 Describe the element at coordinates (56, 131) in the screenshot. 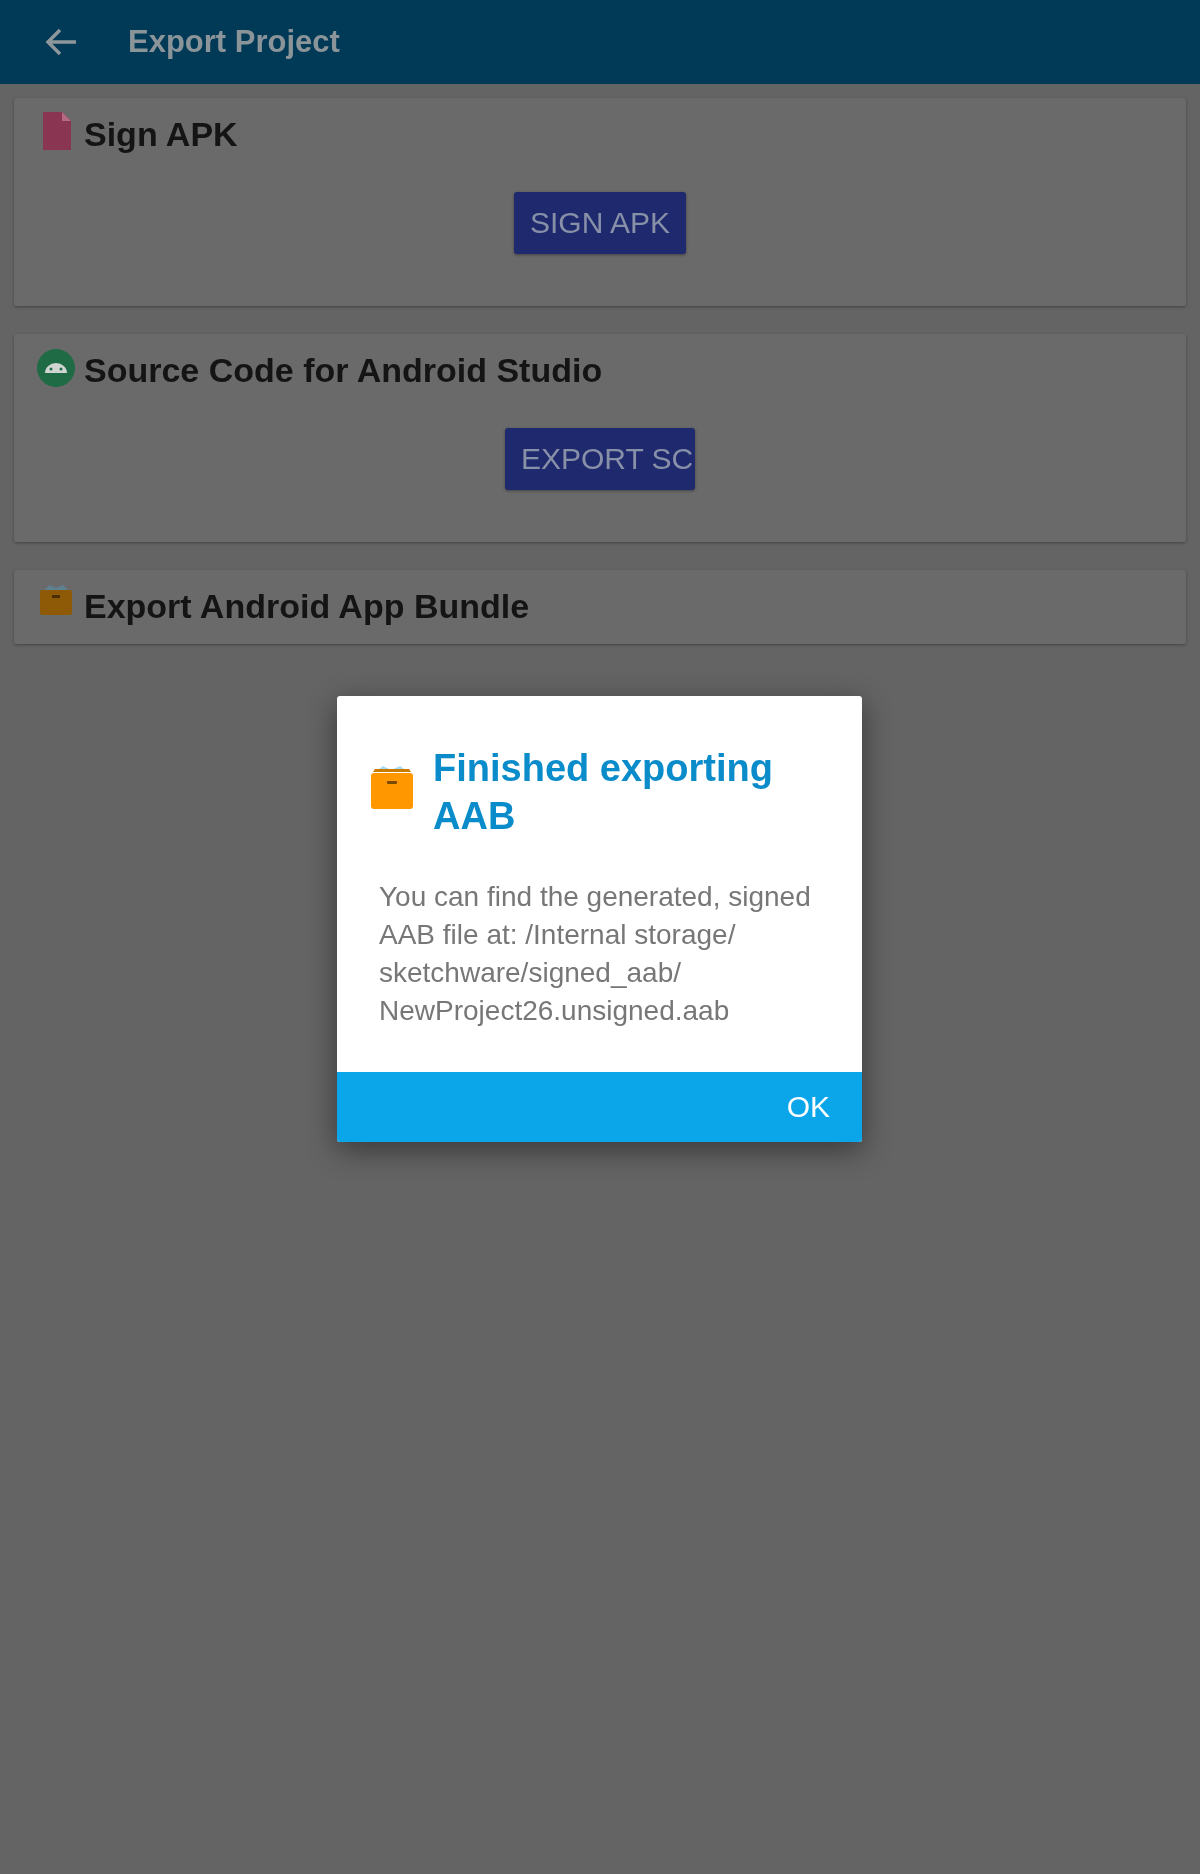

I see `apk-file-icon` at that location.